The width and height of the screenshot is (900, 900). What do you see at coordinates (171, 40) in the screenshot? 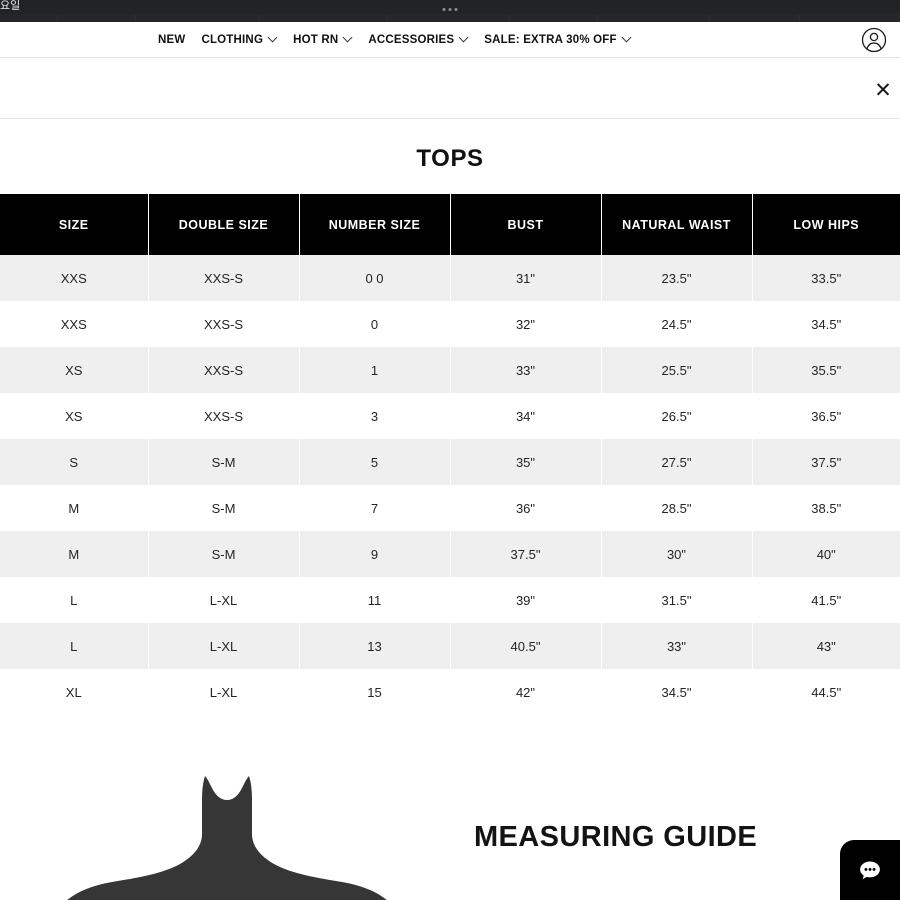
I see `nav-item-new: NEW` at bounding box center [171, 40].